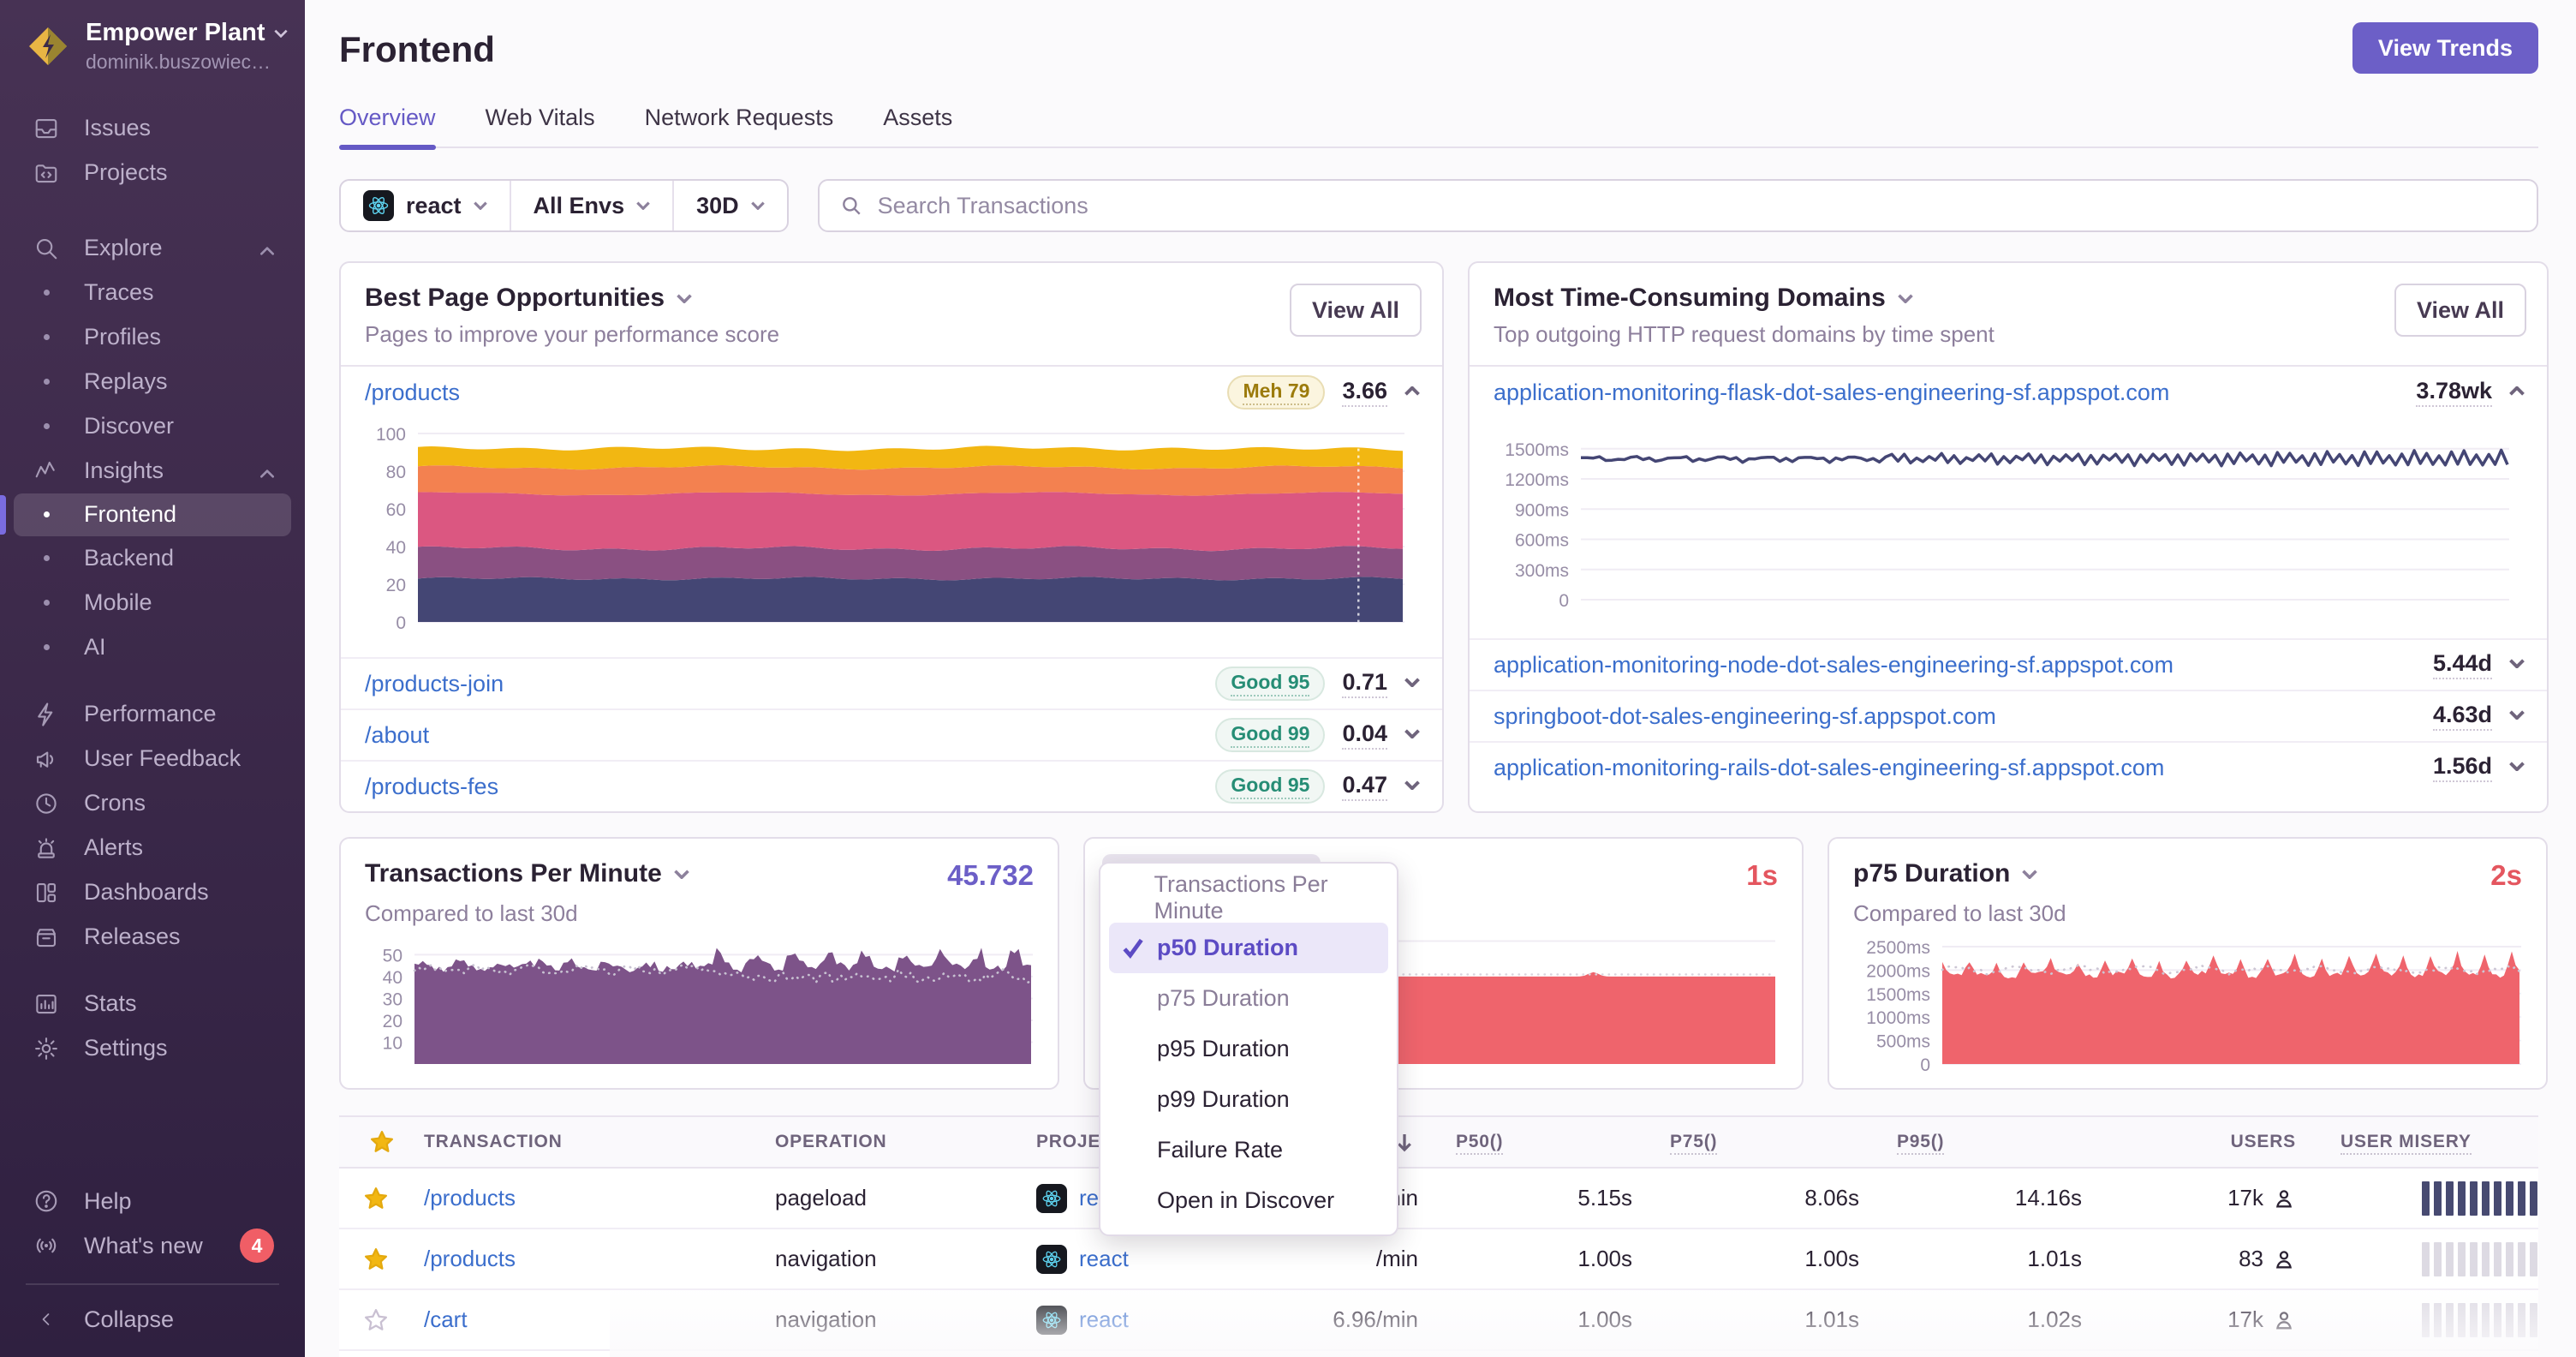 The height and width of the screenshot is (1357, 2576). Describe the element at coordinates (387, 128) in the screenshot. I see `tab-overview: Overview` at that location.